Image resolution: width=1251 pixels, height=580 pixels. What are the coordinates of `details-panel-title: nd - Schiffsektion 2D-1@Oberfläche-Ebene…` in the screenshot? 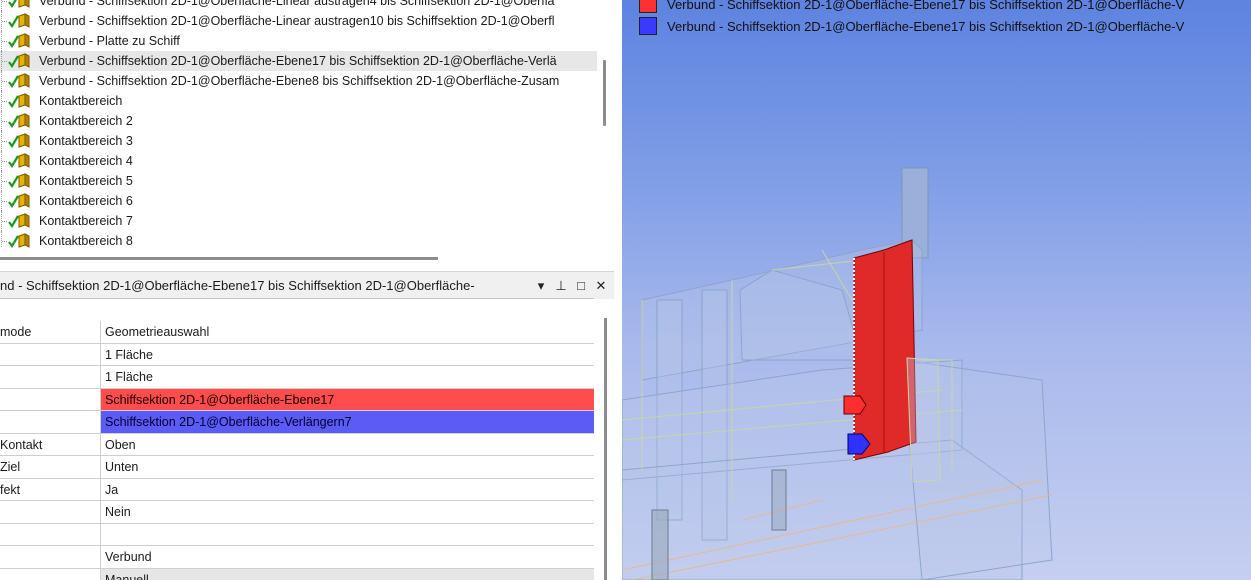 It's located at (237, 285).